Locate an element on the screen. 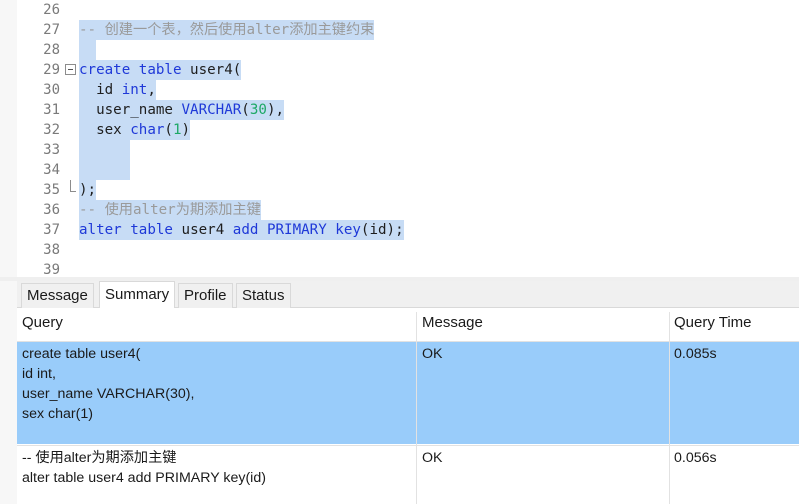 This screenshot has height=504, width=799. code-token: VARCHAR is located at coordinates (211, 110).